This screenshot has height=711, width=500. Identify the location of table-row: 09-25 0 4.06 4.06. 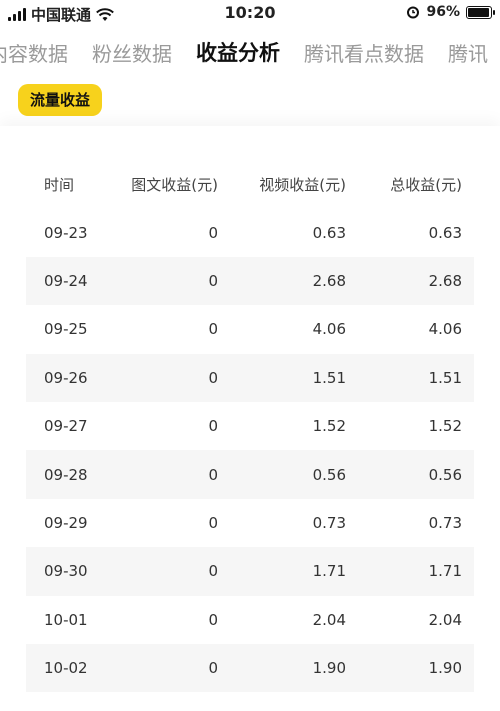
(250, 329).